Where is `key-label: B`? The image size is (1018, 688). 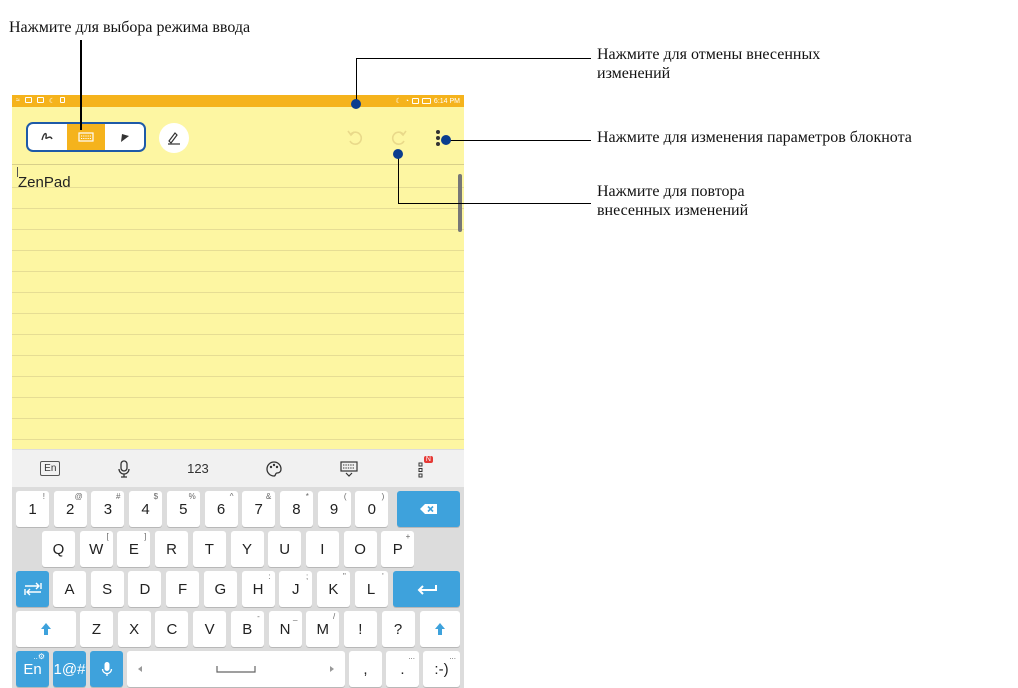 key-label: B is located at coordinates (247, 629).